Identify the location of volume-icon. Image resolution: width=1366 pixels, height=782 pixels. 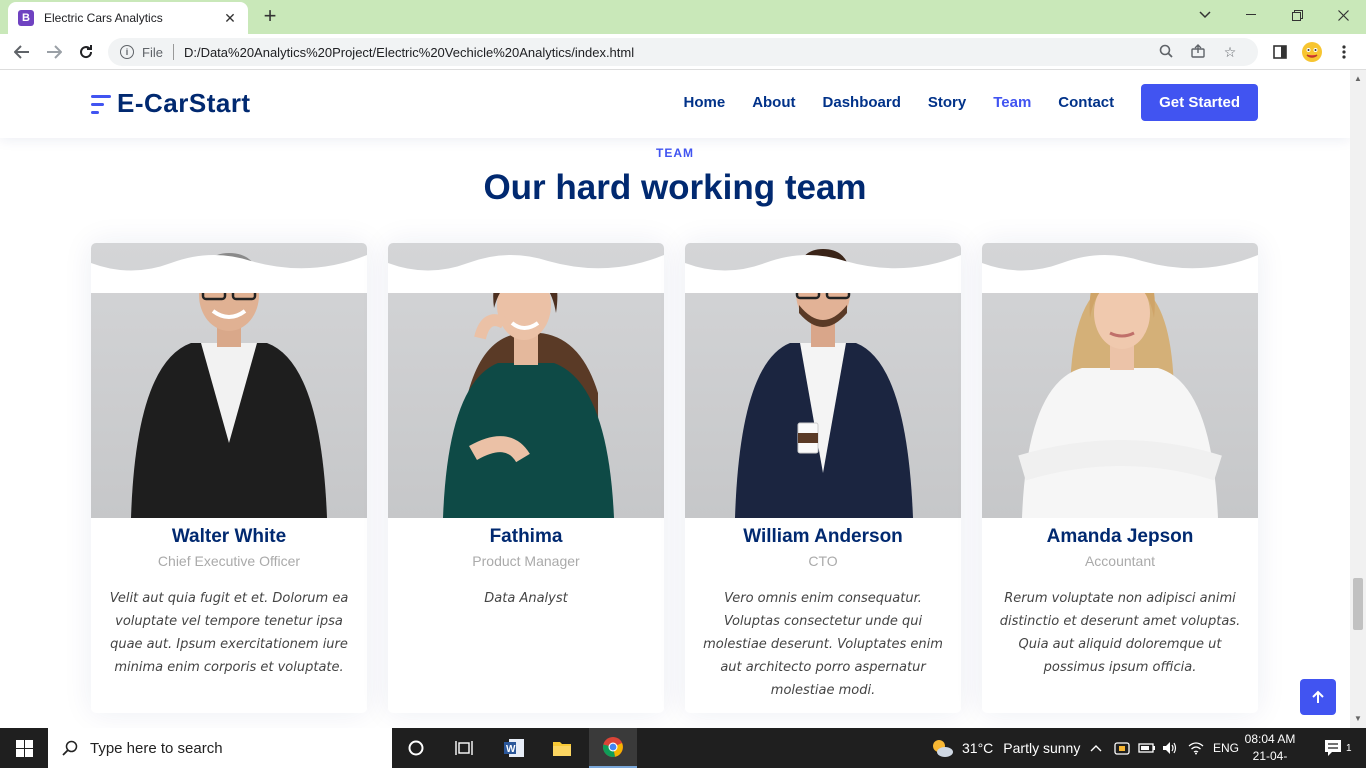
(1170, 748).